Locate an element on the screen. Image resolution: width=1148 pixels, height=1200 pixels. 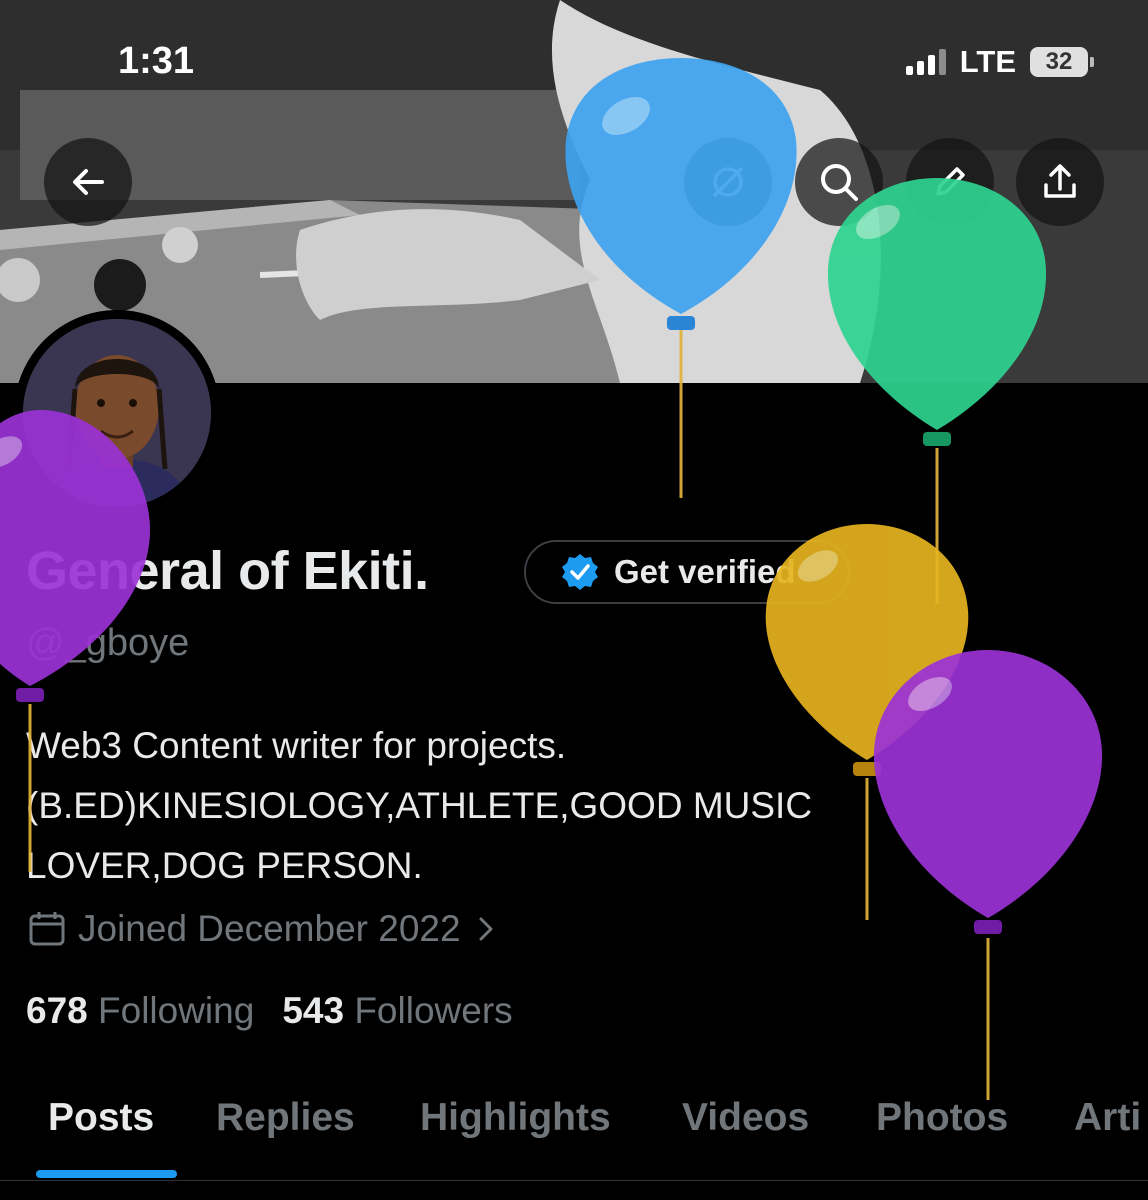
followers-link: 543 Followers is located at coordinates (397, 1011).